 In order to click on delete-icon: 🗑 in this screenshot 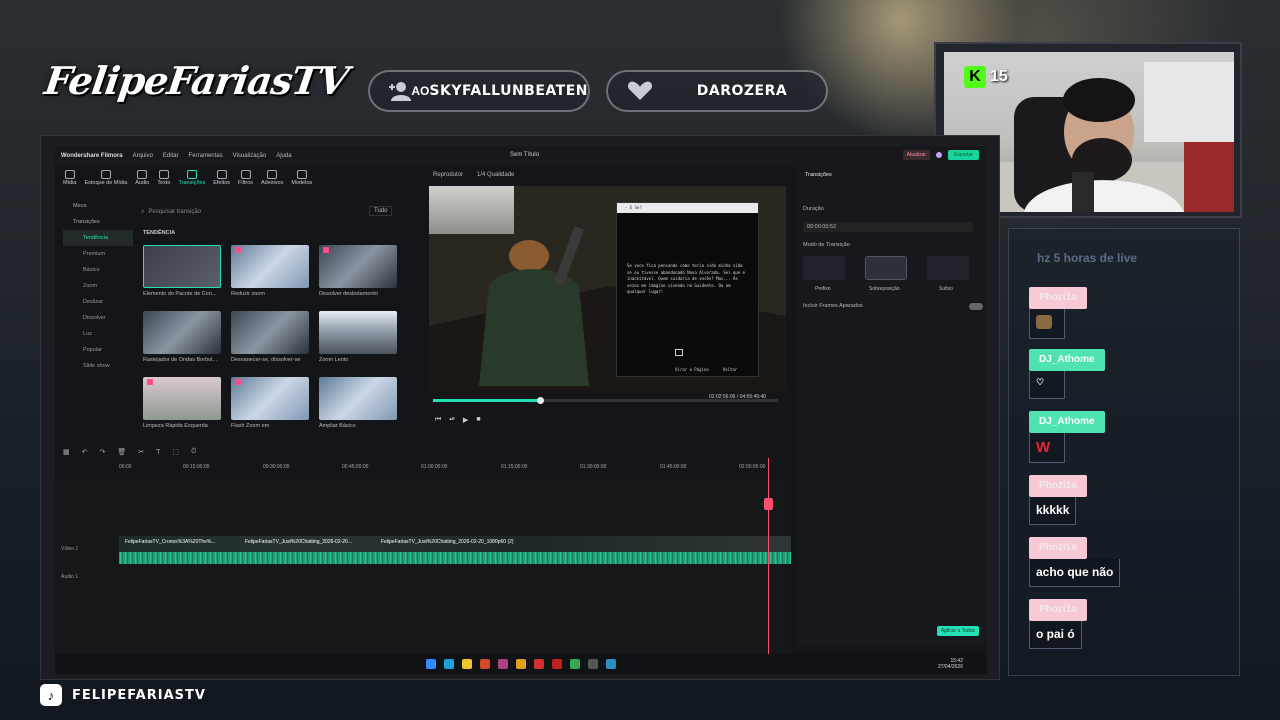, I will do `click(121, 452)`.